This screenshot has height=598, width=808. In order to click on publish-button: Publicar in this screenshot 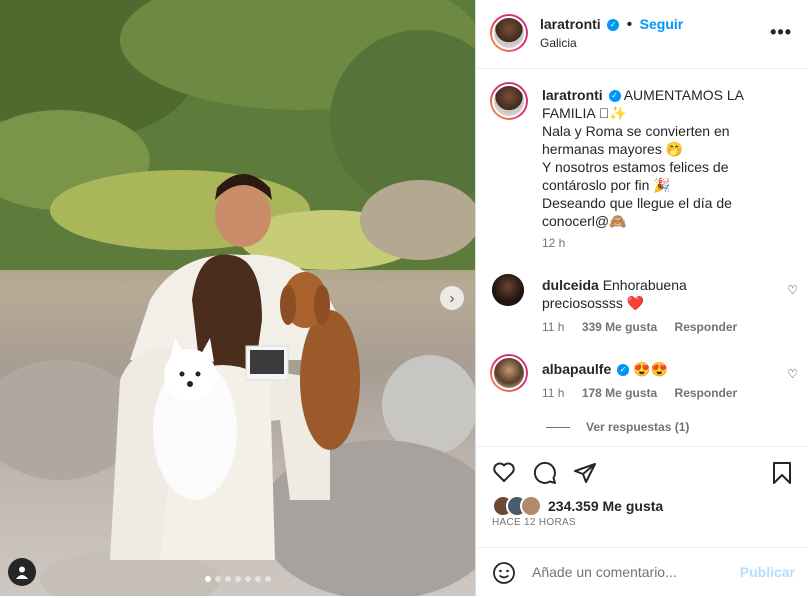, I will do `click(767, 572)`.